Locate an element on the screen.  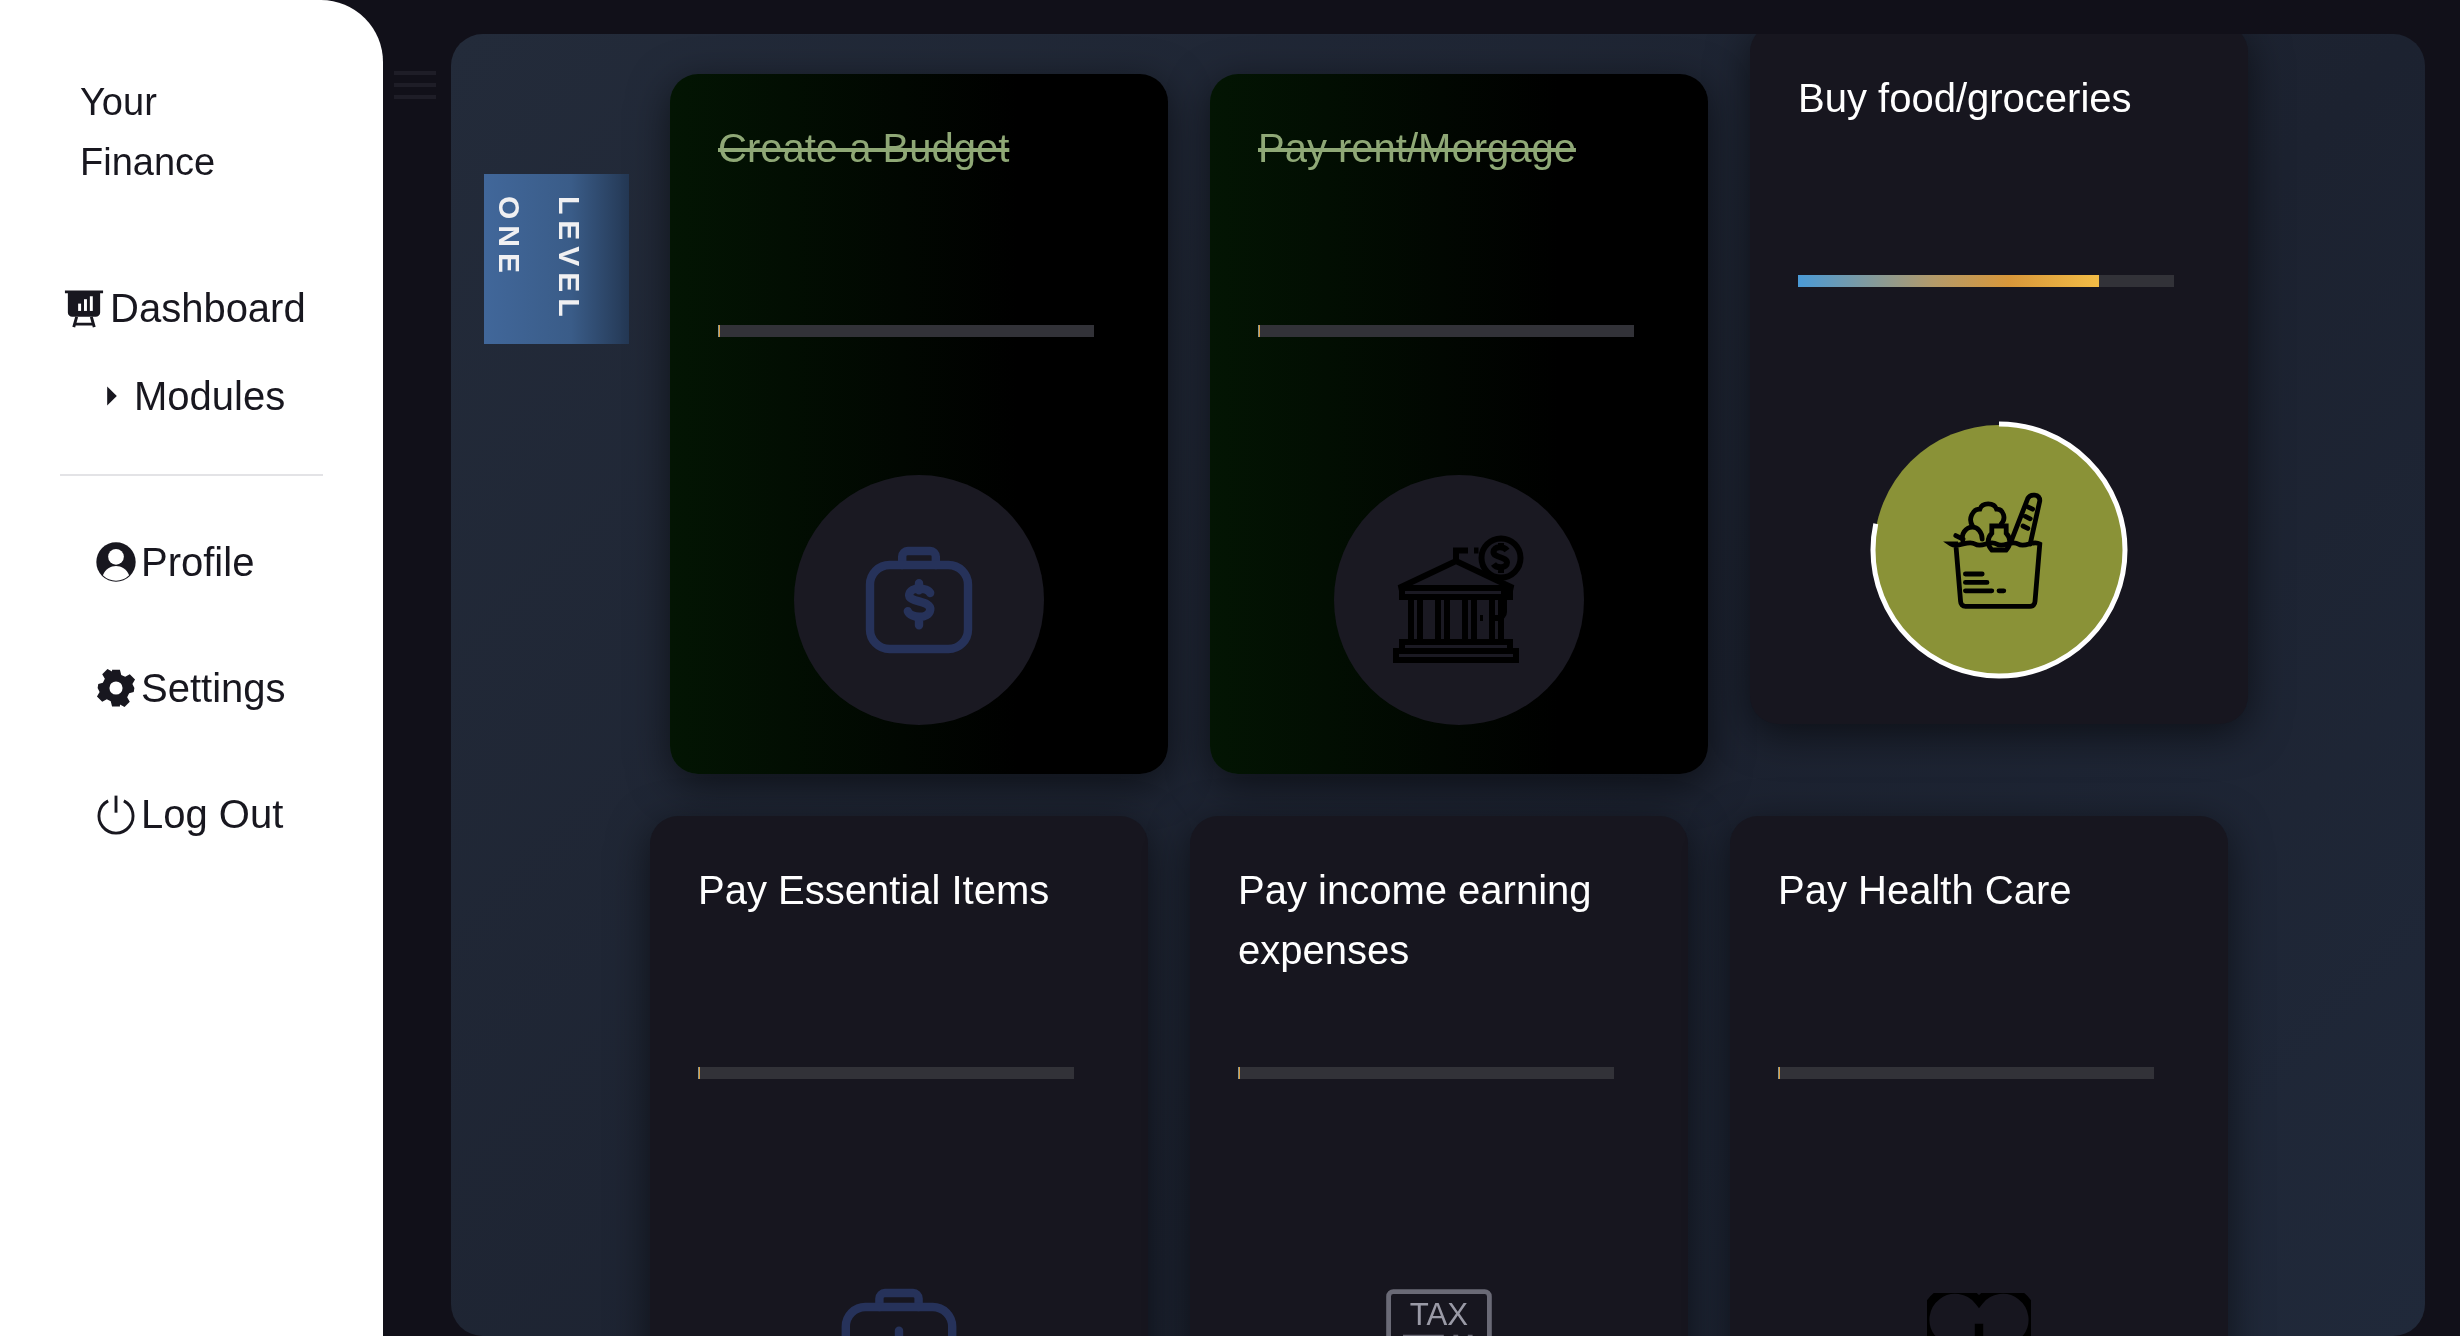
nav-link: Modules is located at coordinates (244, 396).